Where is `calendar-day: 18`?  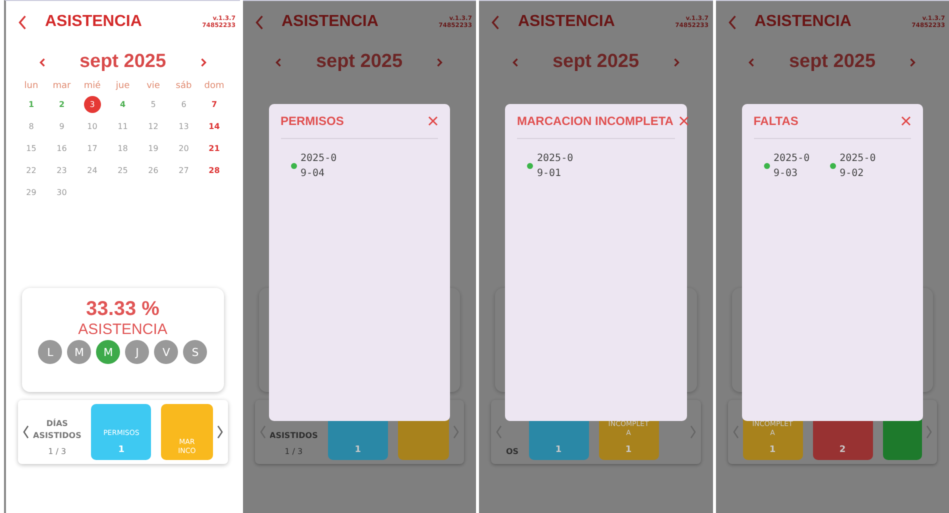 calendar-day: 18 is located at coordinates (123, 148).